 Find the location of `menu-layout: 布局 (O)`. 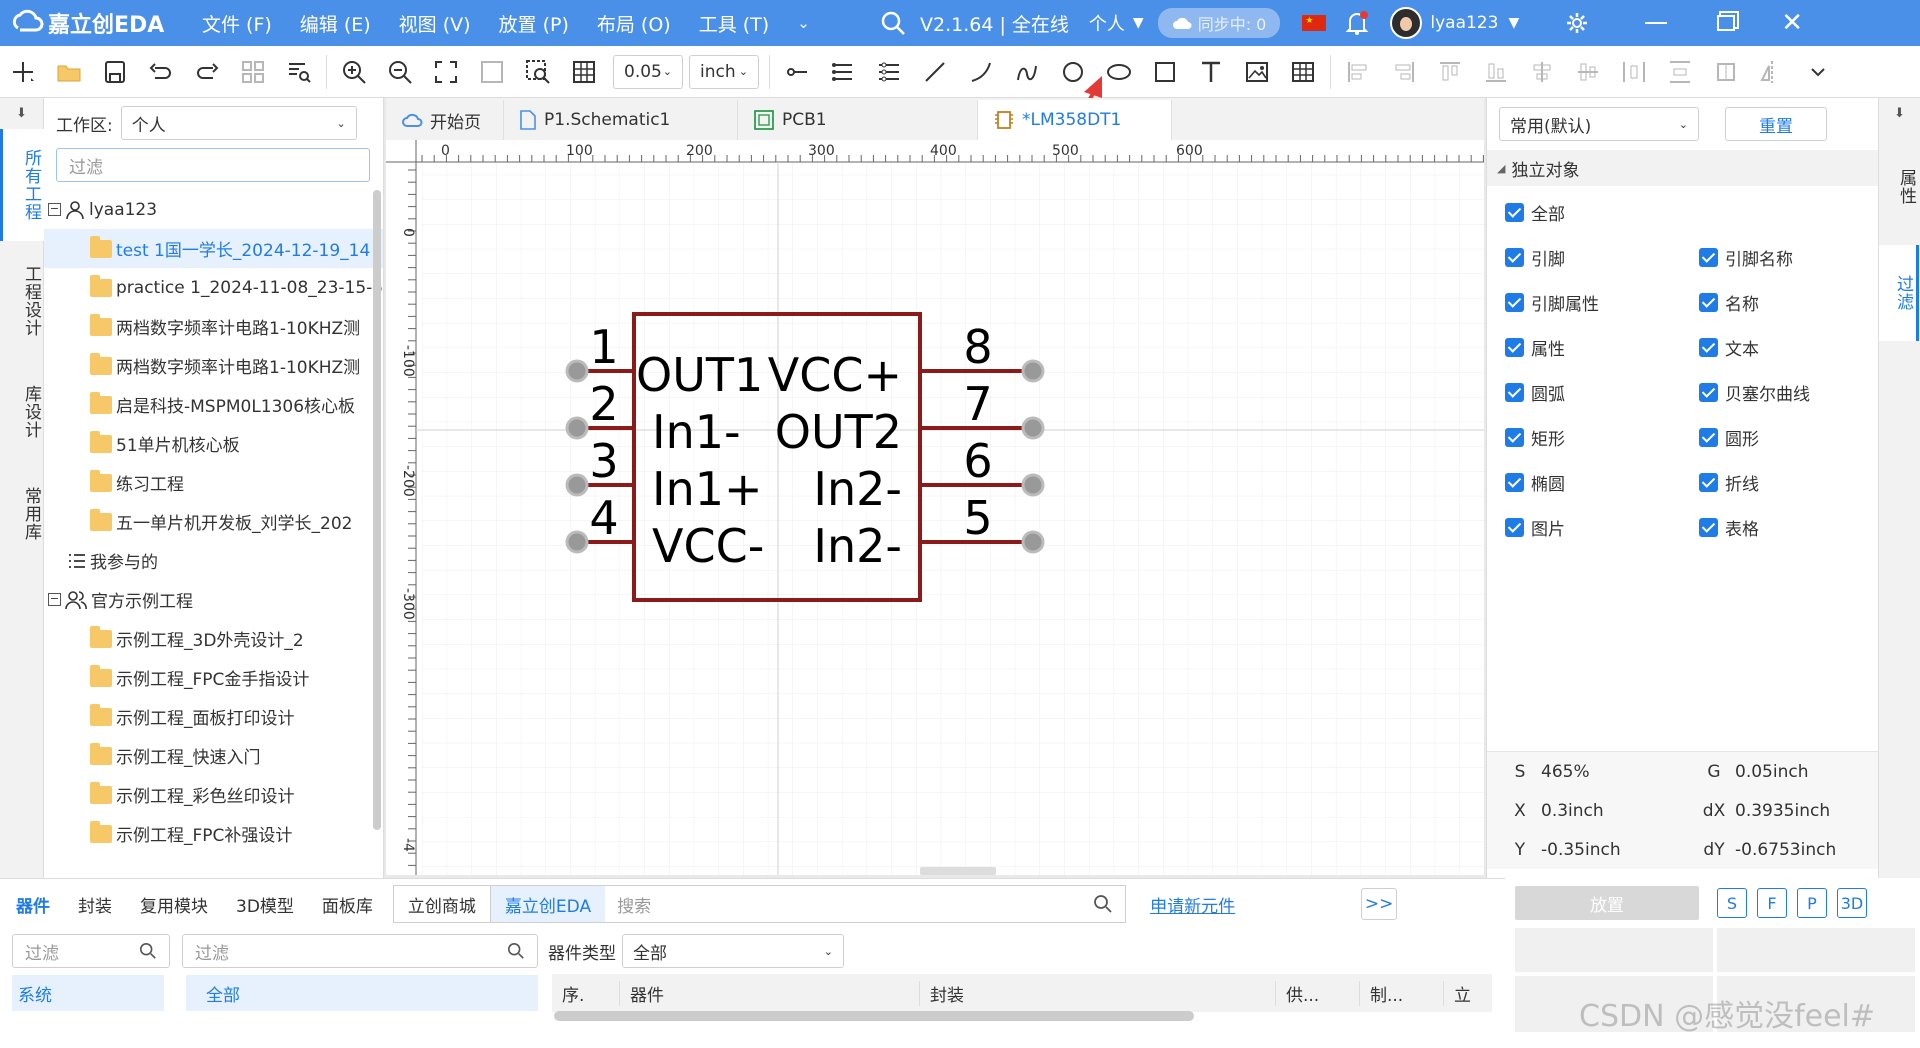

menu-layout: 布局 (O) is located at coordinates (634, 23).